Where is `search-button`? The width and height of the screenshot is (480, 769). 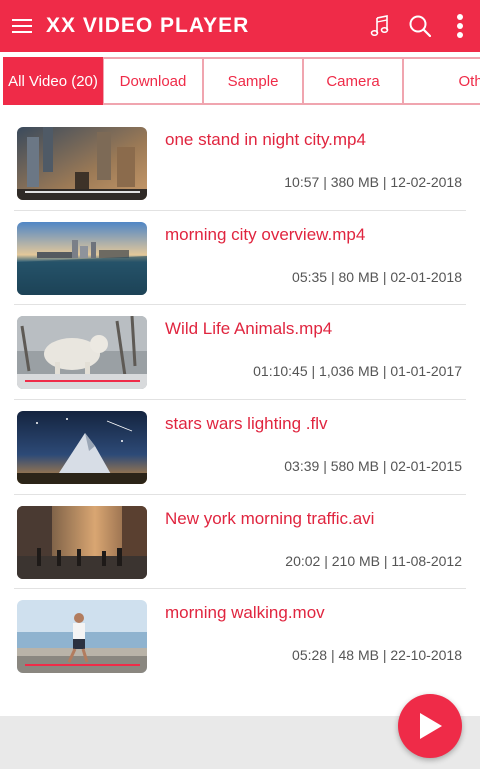
search-button is located at coordinates (420, 26).